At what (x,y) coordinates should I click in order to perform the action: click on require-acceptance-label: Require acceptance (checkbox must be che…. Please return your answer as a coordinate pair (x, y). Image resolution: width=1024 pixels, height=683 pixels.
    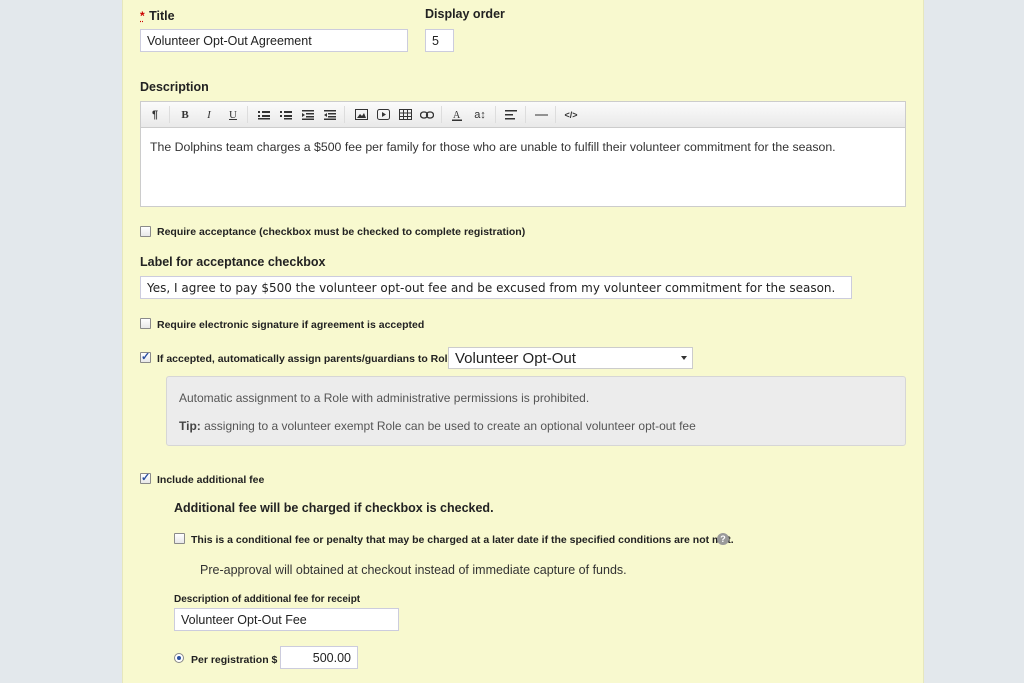
    Looking at the image, I should click on (341, 232).